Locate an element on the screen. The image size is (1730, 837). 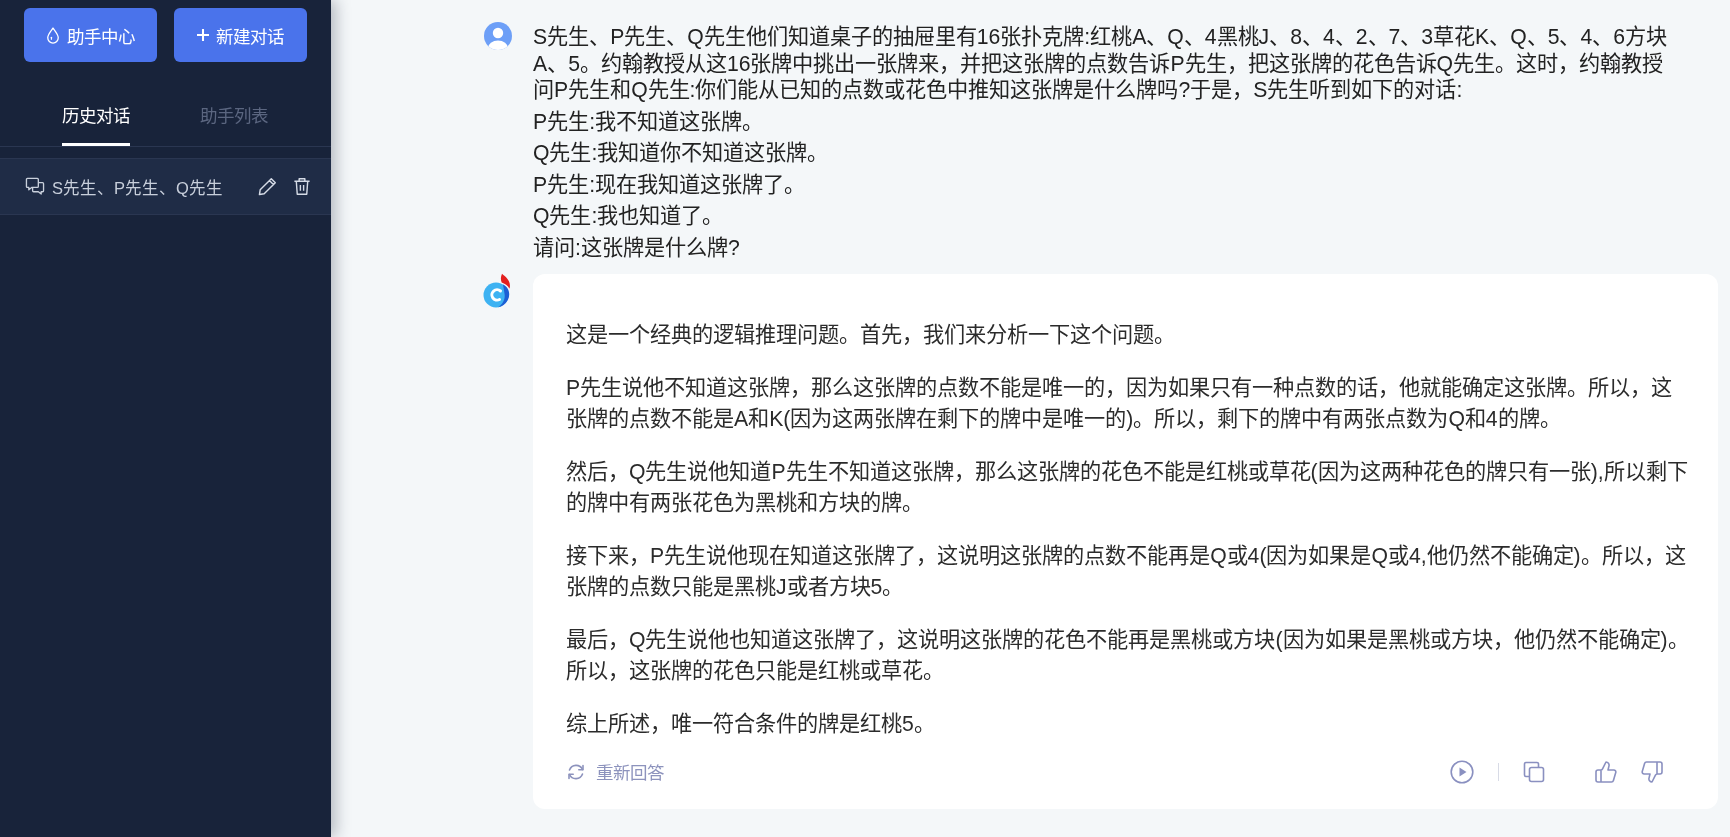
message-text: Q先生:我也知道了。 is located at coordinates (629, 216).